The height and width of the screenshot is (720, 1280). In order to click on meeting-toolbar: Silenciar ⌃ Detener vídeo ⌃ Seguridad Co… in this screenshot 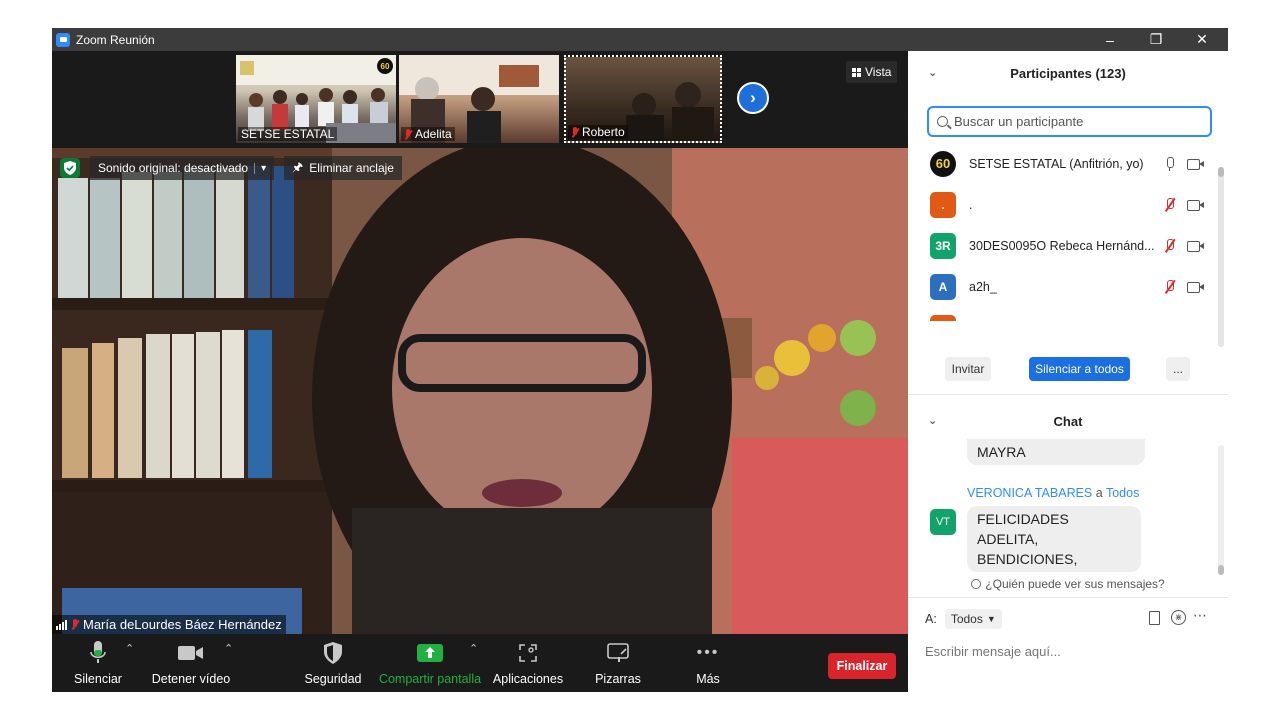, I will do `click(480, 663)`.